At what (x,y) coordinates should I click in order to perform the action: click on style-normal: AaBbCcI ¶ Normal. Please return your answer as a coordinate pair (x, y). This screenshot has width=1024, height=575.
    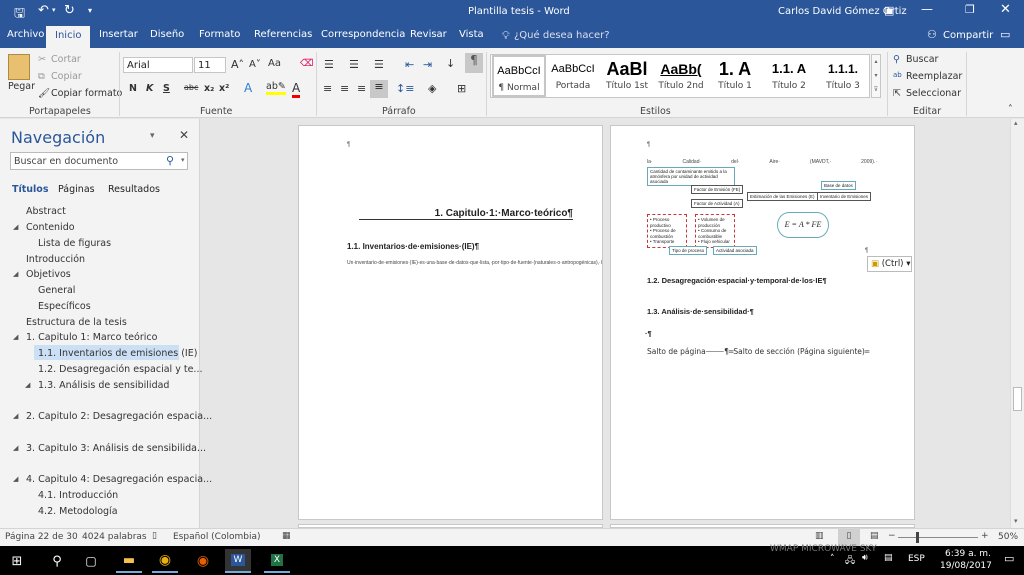
    Looking at the image, I should click on (519, 76).